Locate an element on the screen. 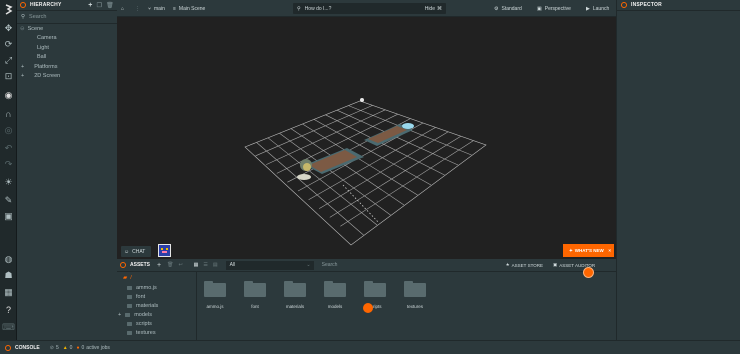  resize-tool-icon: ⊡ is located at coordinates (8, 76).